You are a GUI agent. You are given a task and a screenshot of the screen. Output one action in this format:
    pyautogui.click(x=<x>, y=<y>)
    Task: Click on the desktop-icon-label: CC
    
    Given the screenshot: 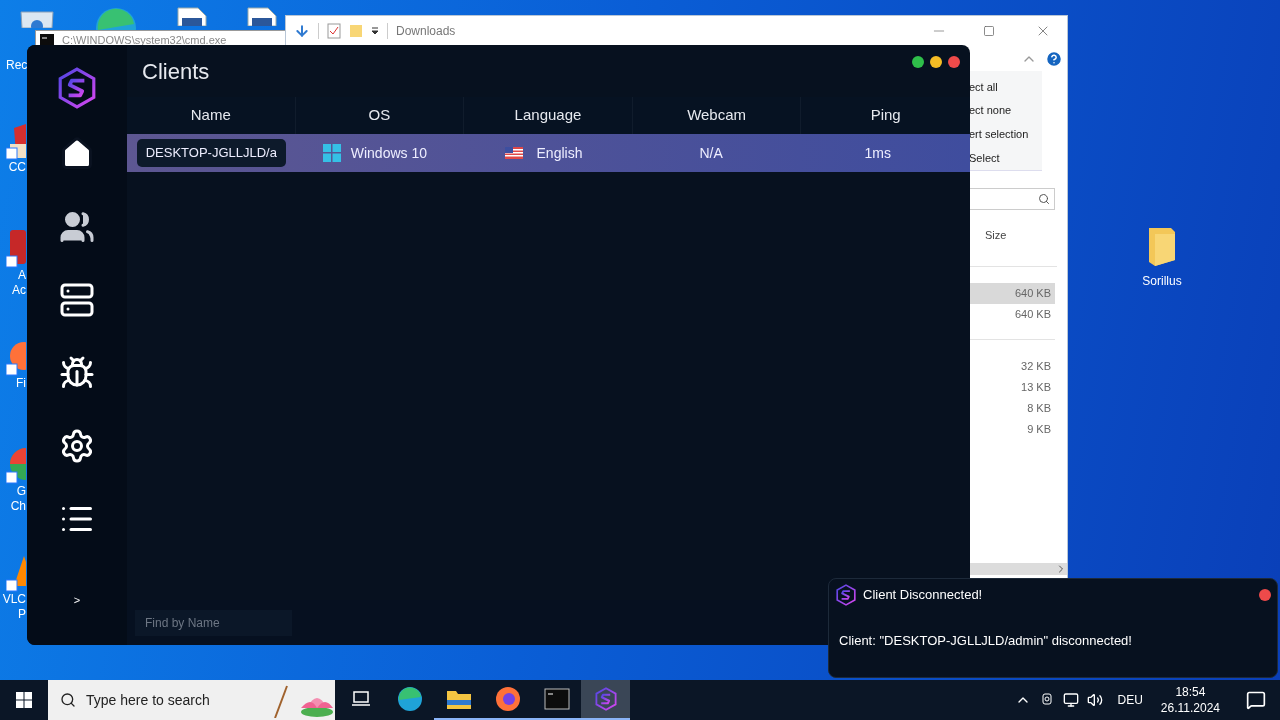 What is the action you would take?
    pyautogui.click(x=17, y=167)
    